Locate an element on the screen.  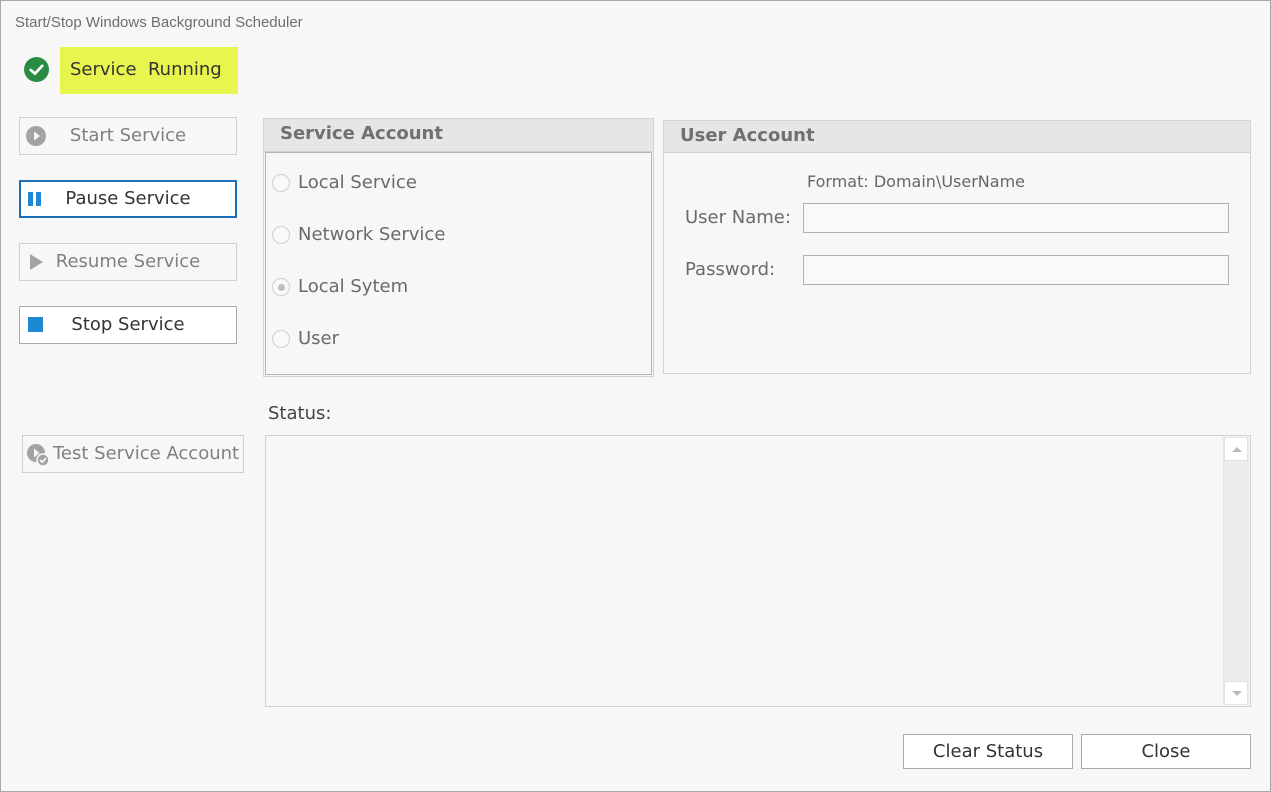
service-status-text: Service Running is located at coordinates (146, 69).